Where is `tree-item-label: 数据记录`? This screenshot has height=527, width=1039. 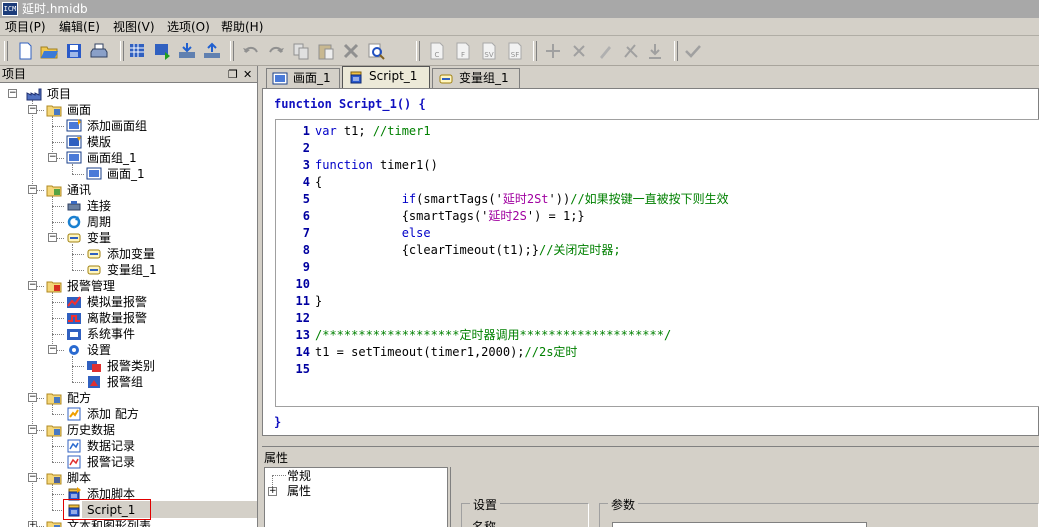
tree-item-label: 数据记录 is located at coordinates (111, 446).